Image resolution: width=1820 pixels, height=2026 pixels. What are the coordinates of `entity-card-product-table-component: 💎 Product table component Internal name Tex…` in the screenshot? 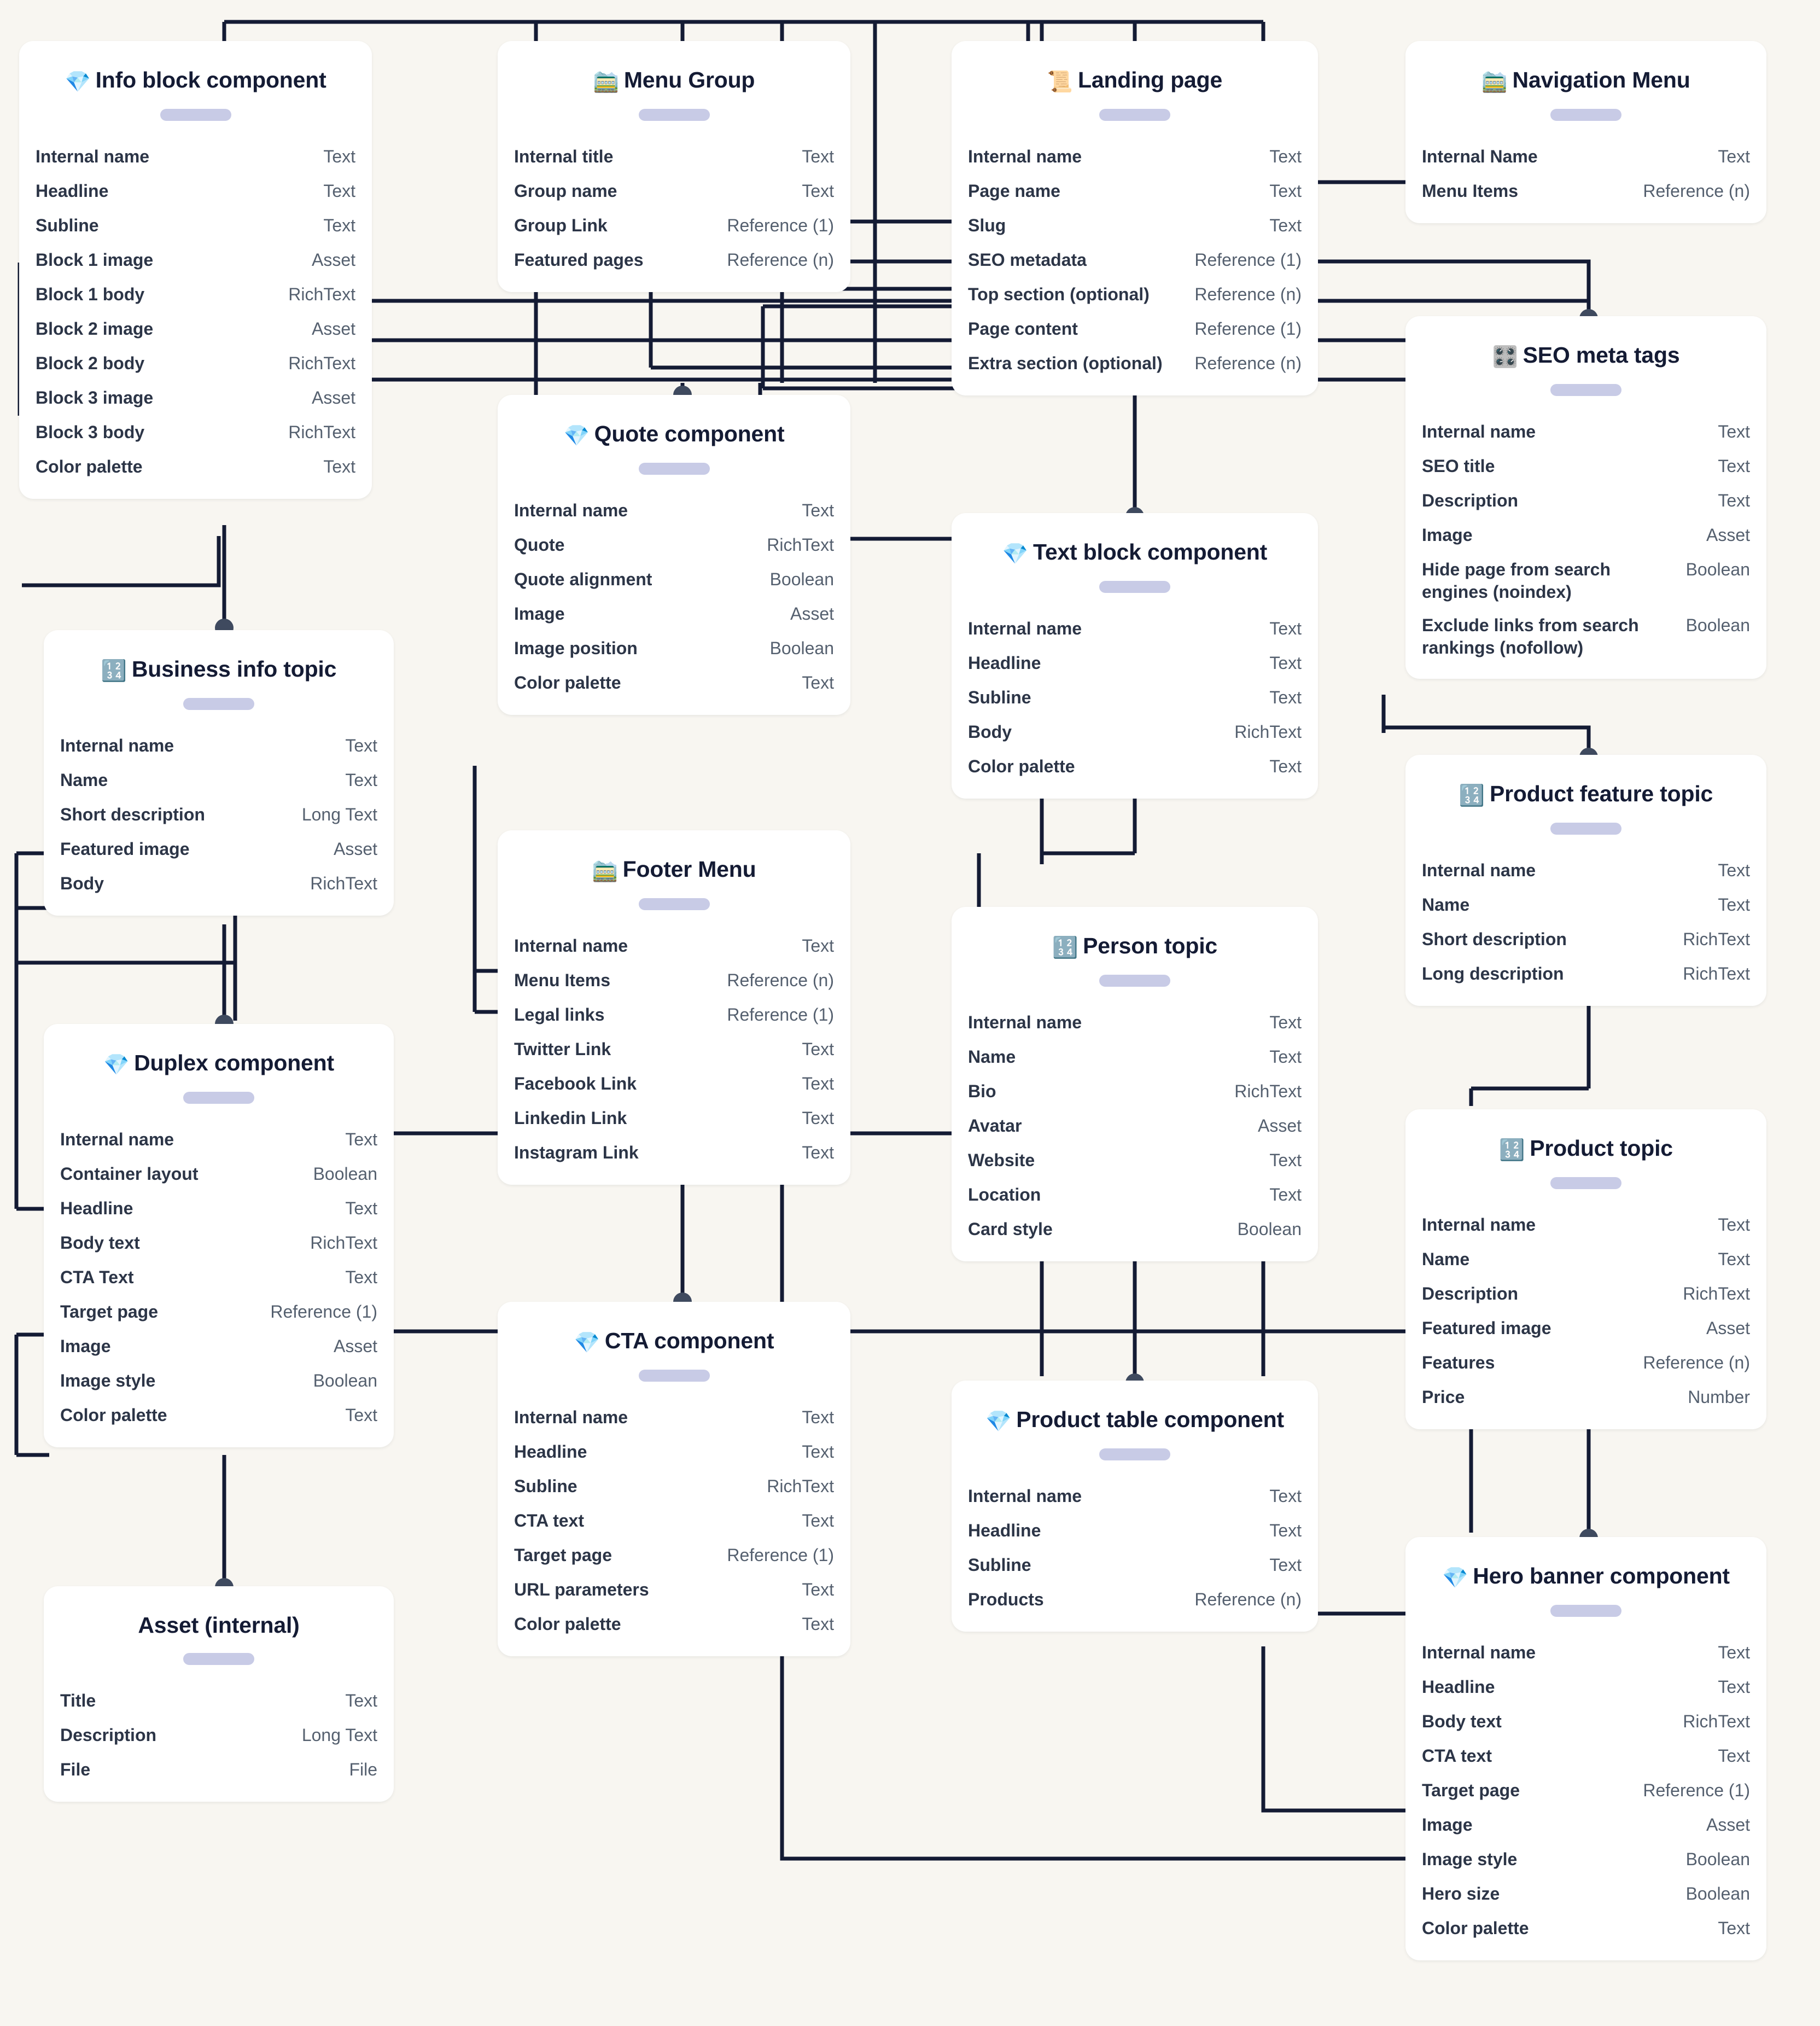 It's located at (1135, 1506).